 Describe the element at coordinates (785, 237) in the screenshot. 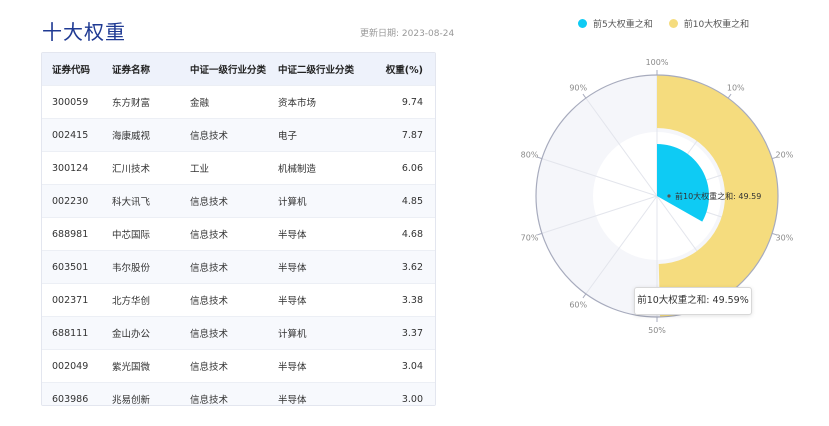

I see `chart-tick-label: 30%` at that location.